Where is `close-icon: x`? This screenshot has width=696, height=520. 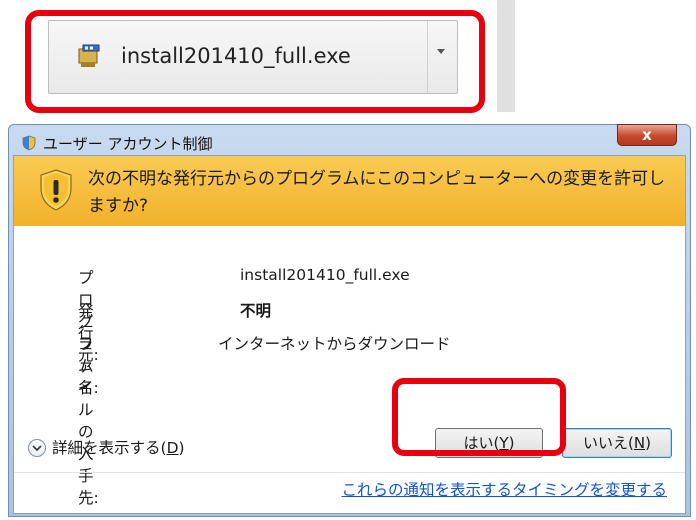 close-icon: x is located at coordinates (647, 135).